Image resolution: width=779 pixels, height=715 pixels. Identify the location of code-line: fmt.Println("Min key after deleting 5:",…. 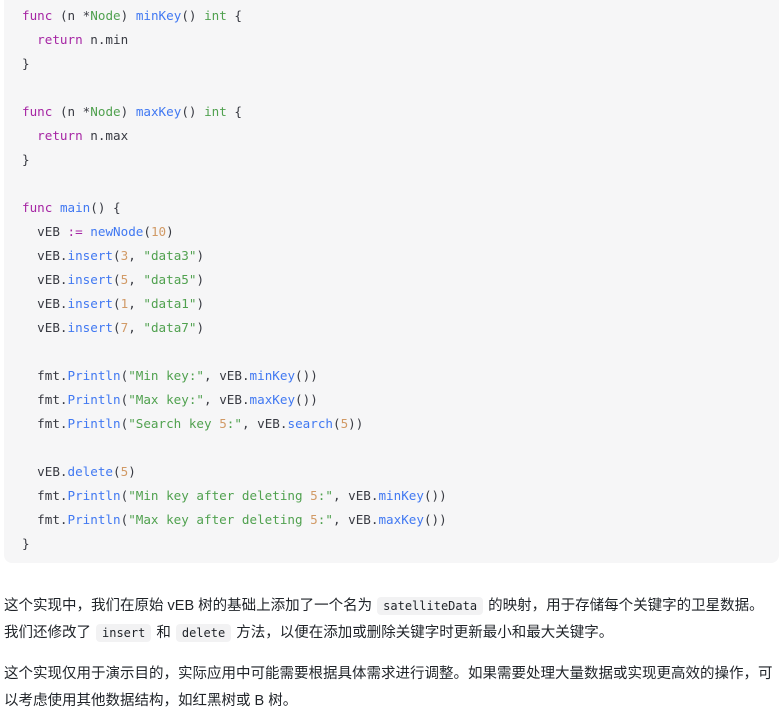
(242, 495).